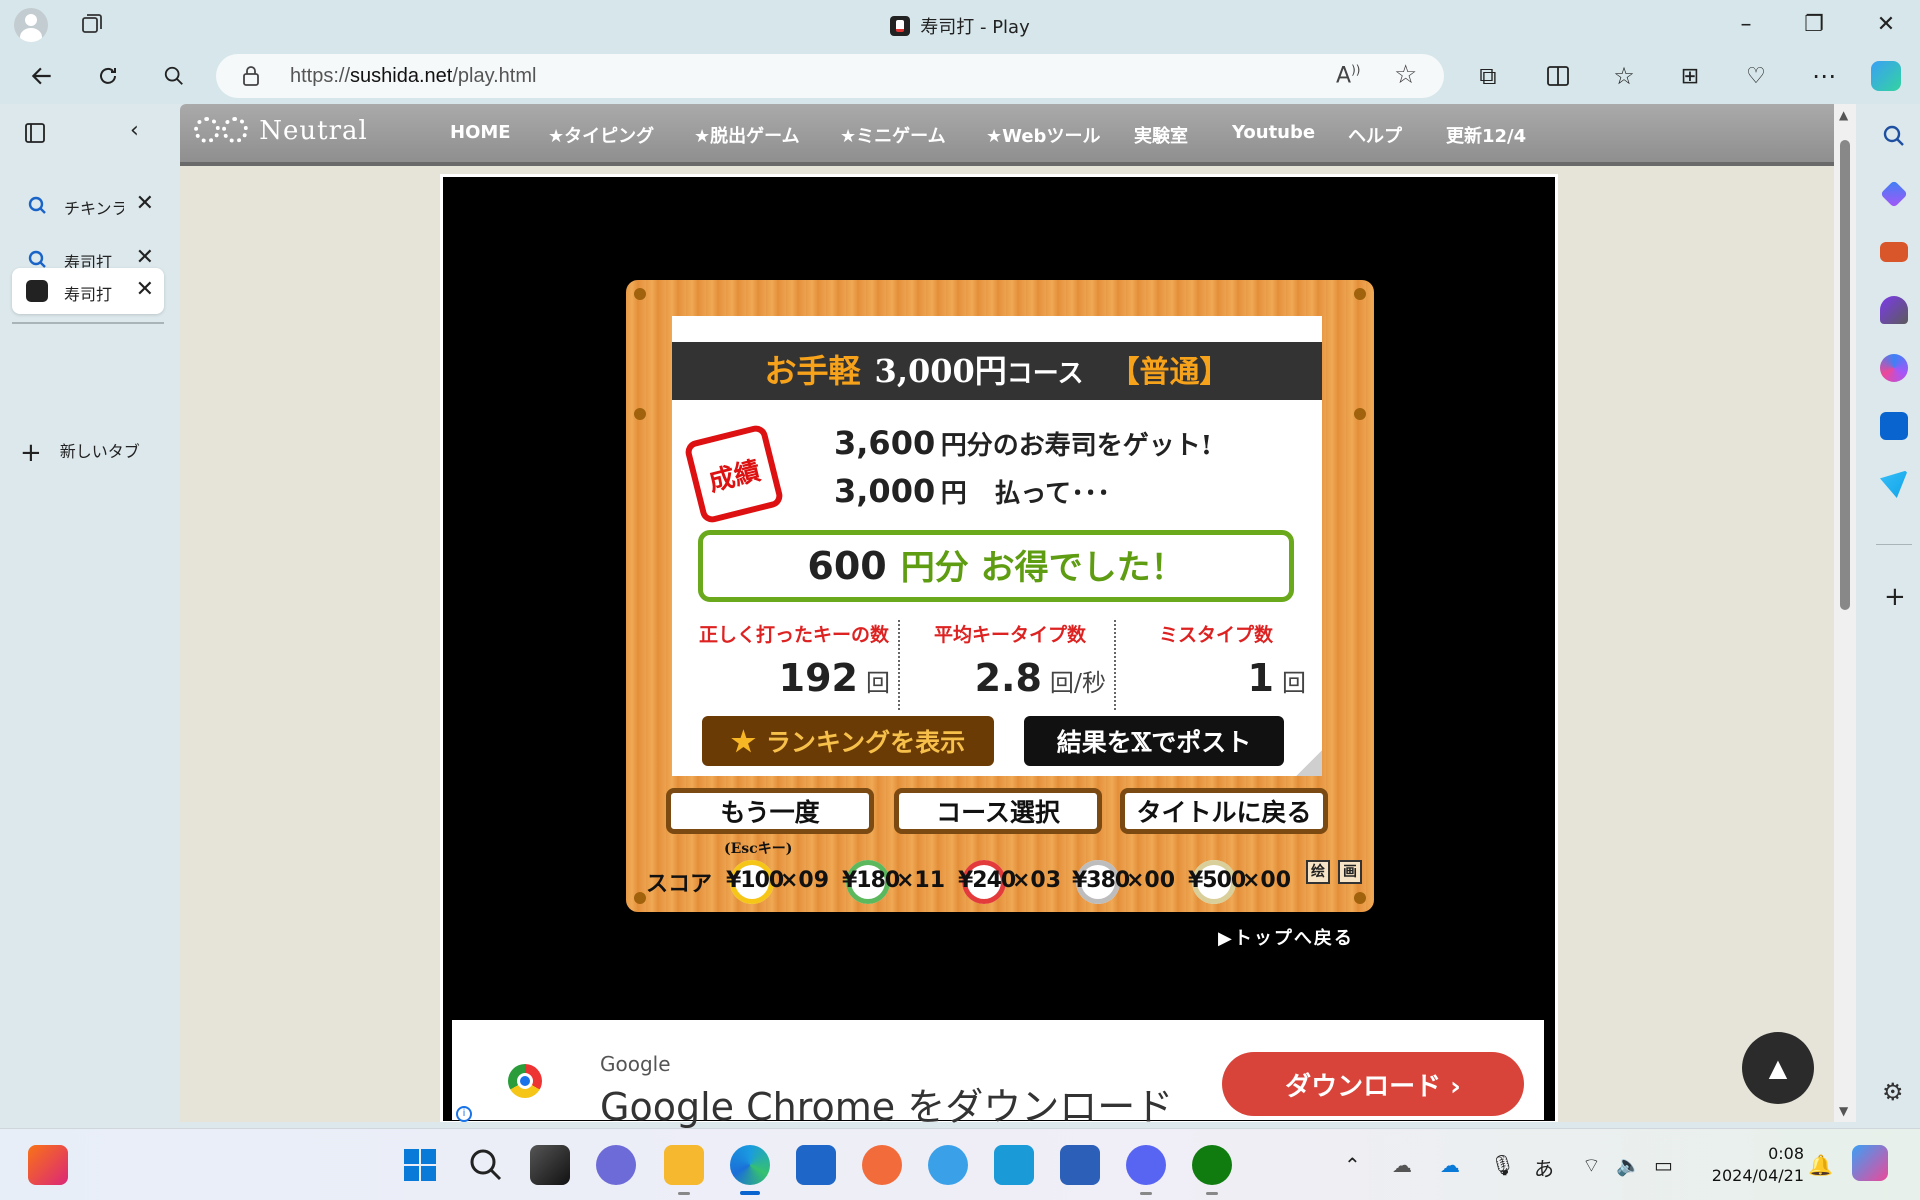 The image size is (1920, 1200). Describe the element at coordinates (684, 1170) in the screenshot. I see `file-explorer-icon` at that location.